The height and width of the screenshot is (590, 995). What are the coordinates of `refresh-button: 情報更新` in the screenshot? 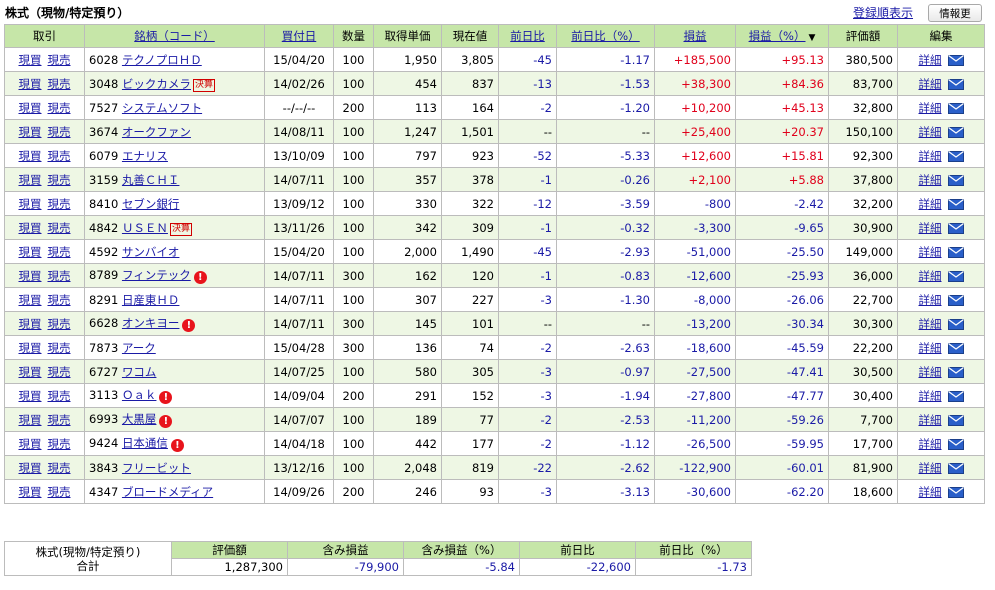 It's located at (955, 20).